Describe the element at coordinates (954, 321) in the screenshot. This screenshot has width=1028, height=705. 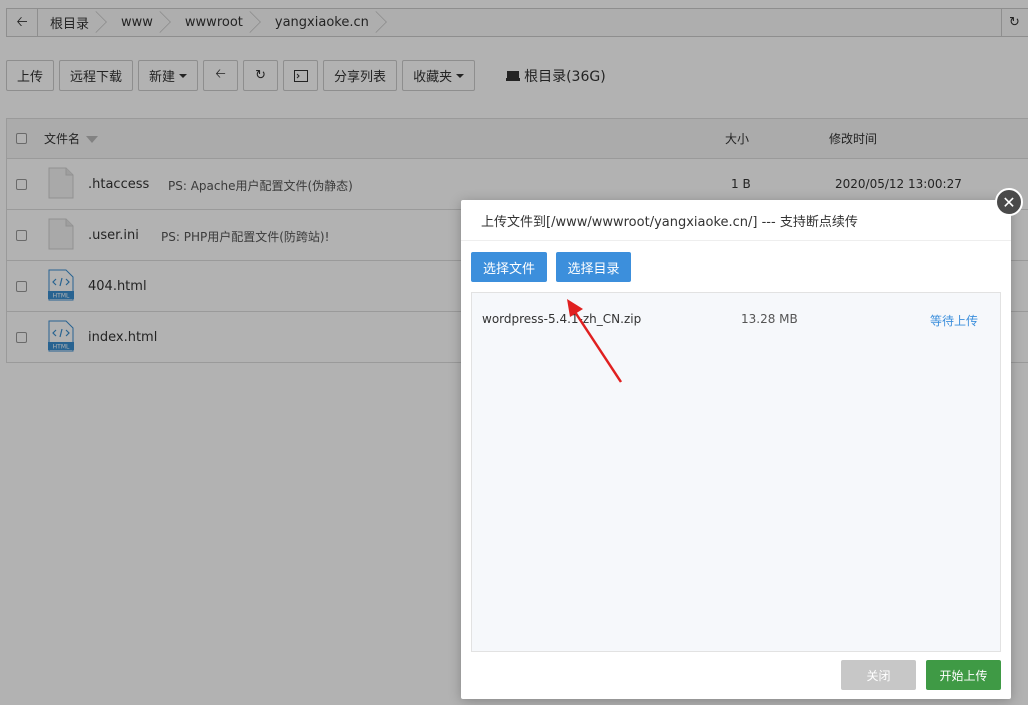
I see `queued-file-status: 等待上传` at that location.